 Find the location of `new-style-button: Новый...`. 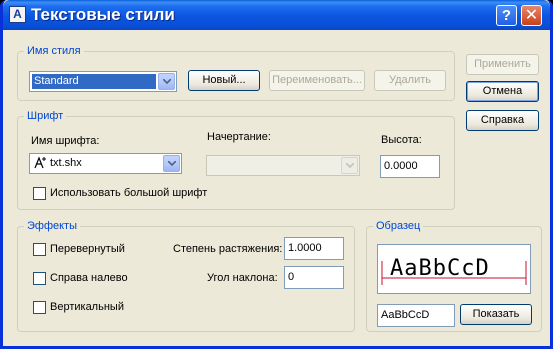

new-style-button: Новый... is located at coordinates (224, 80).